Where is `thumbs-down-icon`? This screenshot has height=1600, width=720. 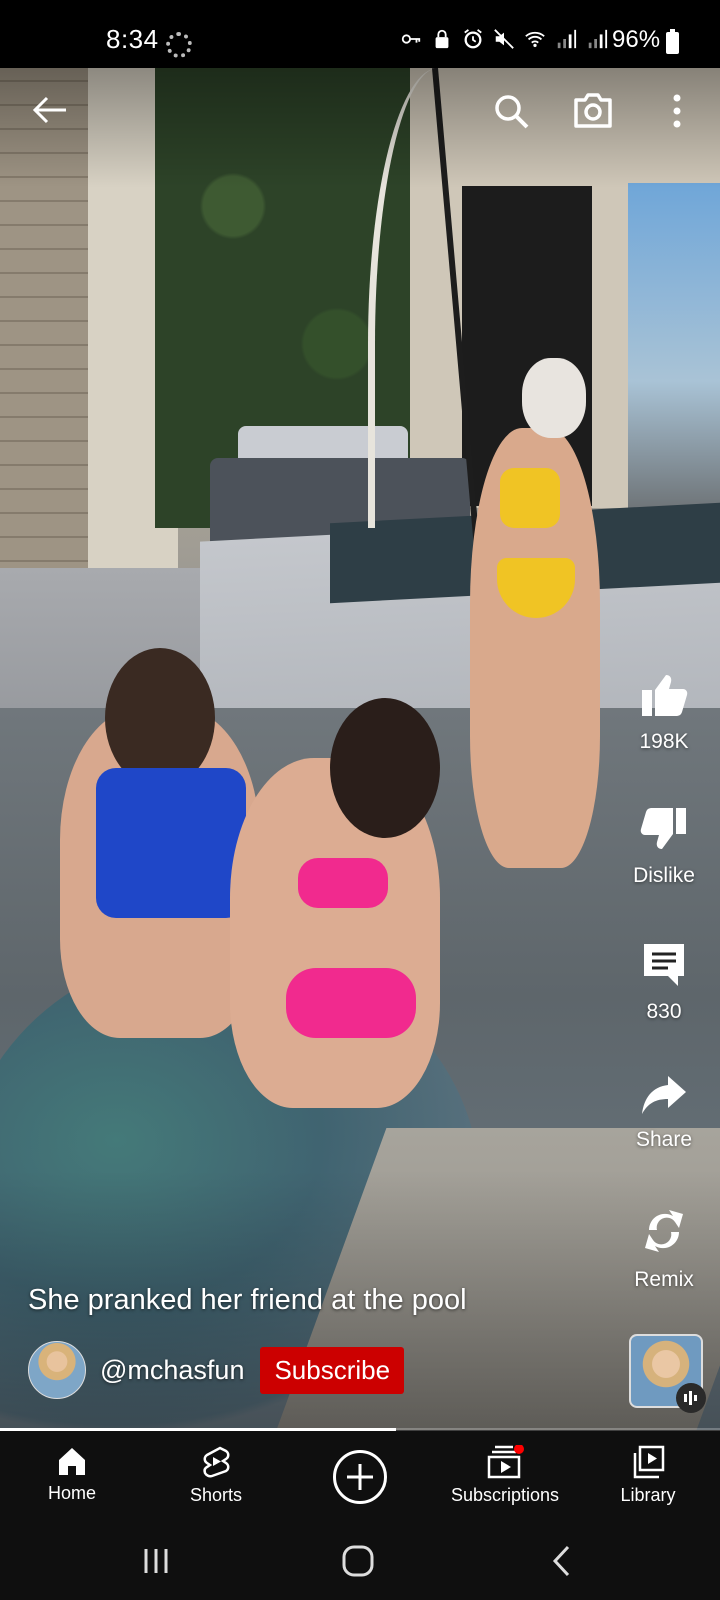
thumbs-down-icon is located at coordinates (663, 828).